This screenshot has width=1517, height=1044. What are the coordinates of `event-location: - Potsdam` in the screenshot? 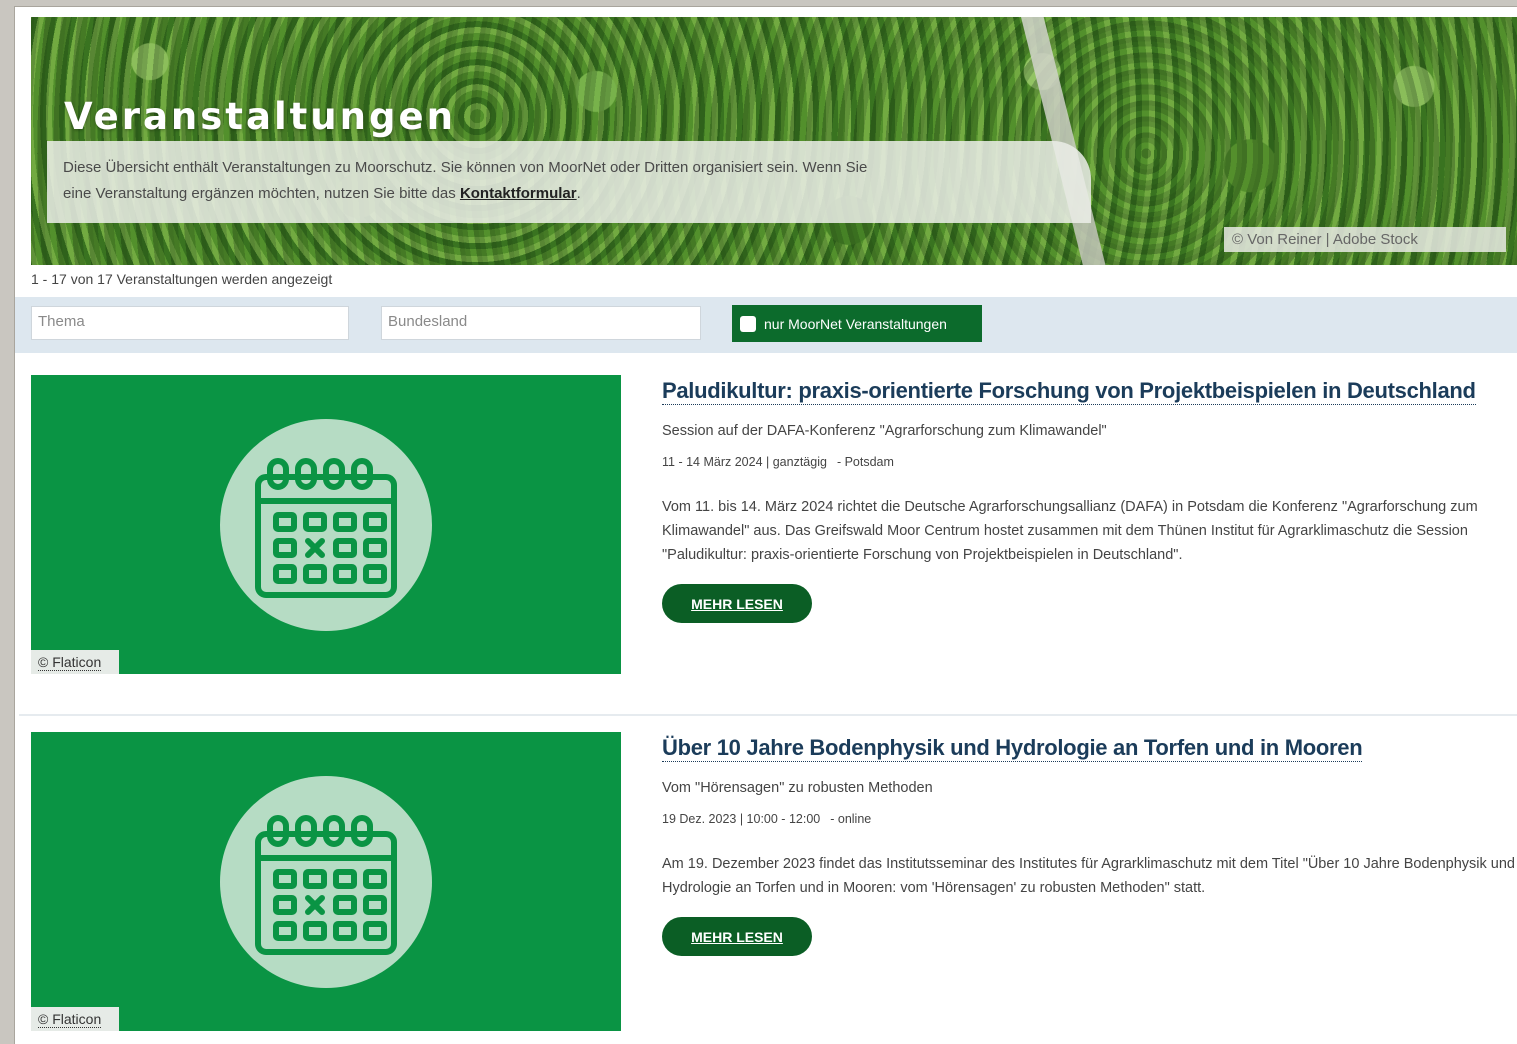 It's located at (865, 462).